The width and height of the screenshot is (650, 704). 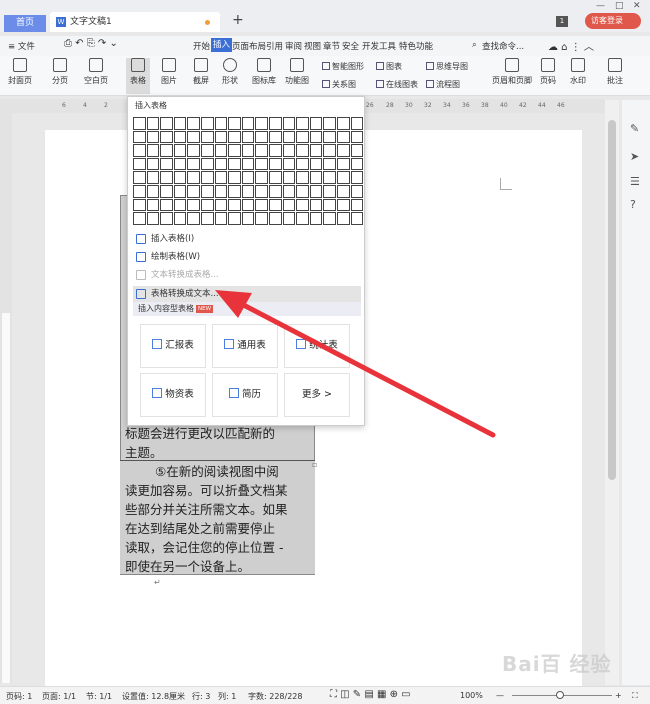 I want to click on status-col: 列: 1, so click(x=227, y=696).